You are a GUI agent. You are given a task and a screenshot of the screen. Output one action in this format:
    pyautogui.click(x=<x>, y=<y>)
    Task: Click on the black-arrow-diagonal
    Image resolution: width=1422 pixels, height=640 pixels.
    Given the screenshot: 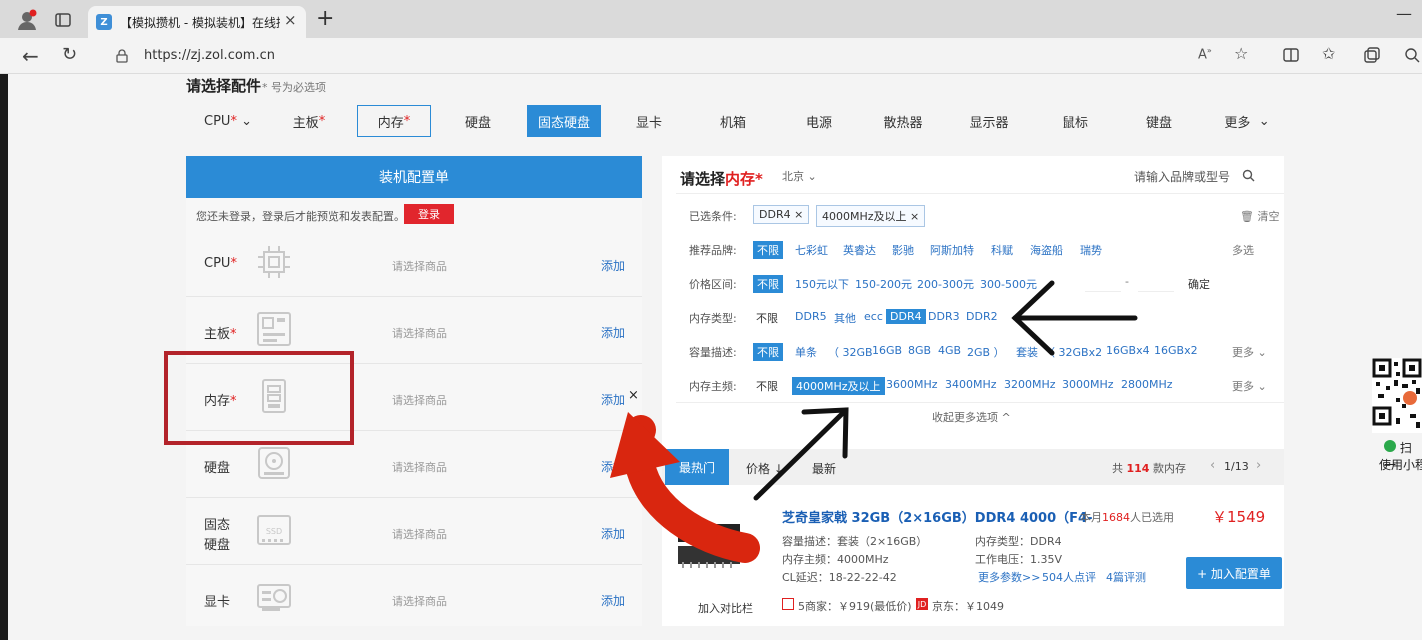 What is the action you would take?
    pyautogui.click(x=801, y=454)
    